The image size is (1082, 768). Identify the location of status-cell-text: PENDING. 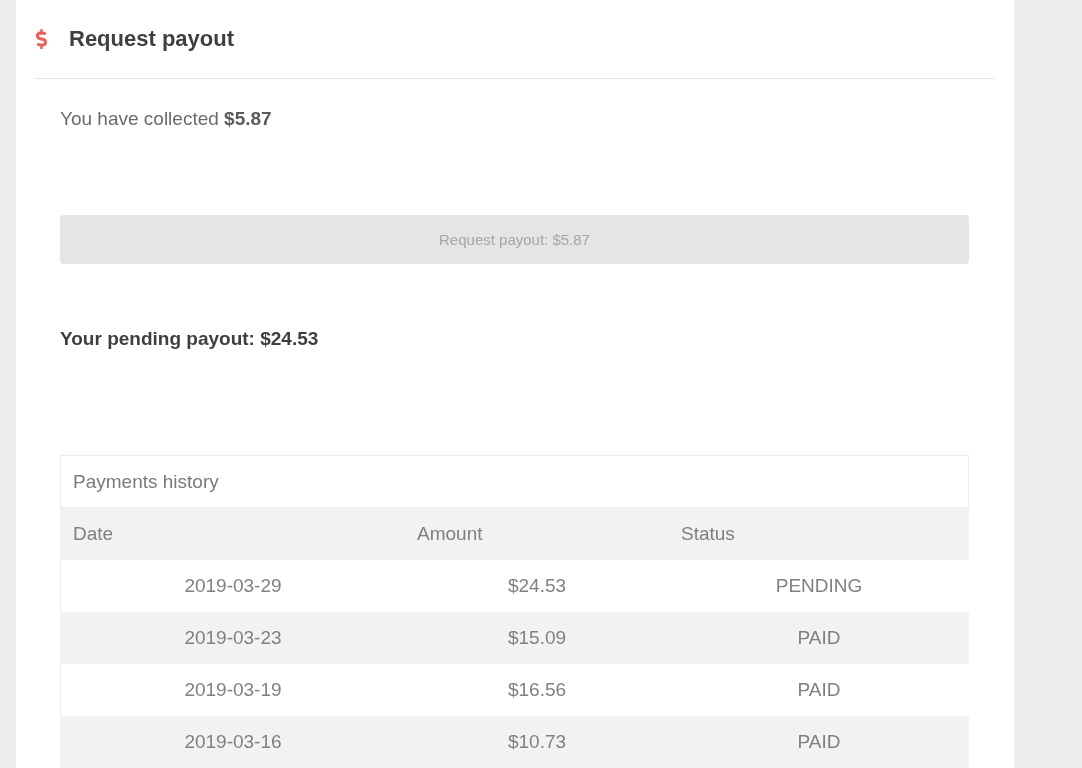
(819, 586).